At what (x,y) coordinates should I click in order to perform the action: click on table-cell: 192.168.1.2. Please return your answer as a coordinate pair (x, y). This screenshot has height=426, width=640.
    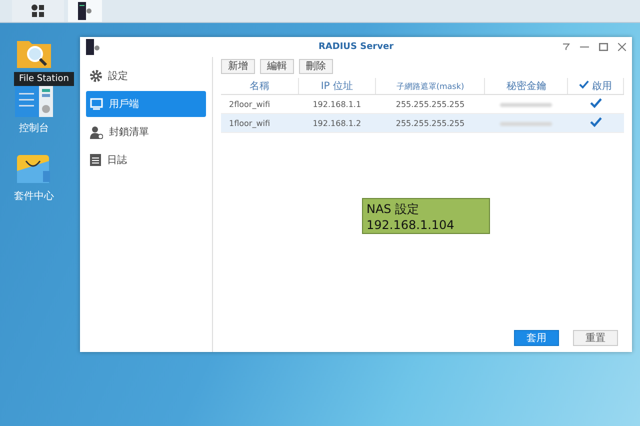
    Looking at the image, I should click on (337, 123).